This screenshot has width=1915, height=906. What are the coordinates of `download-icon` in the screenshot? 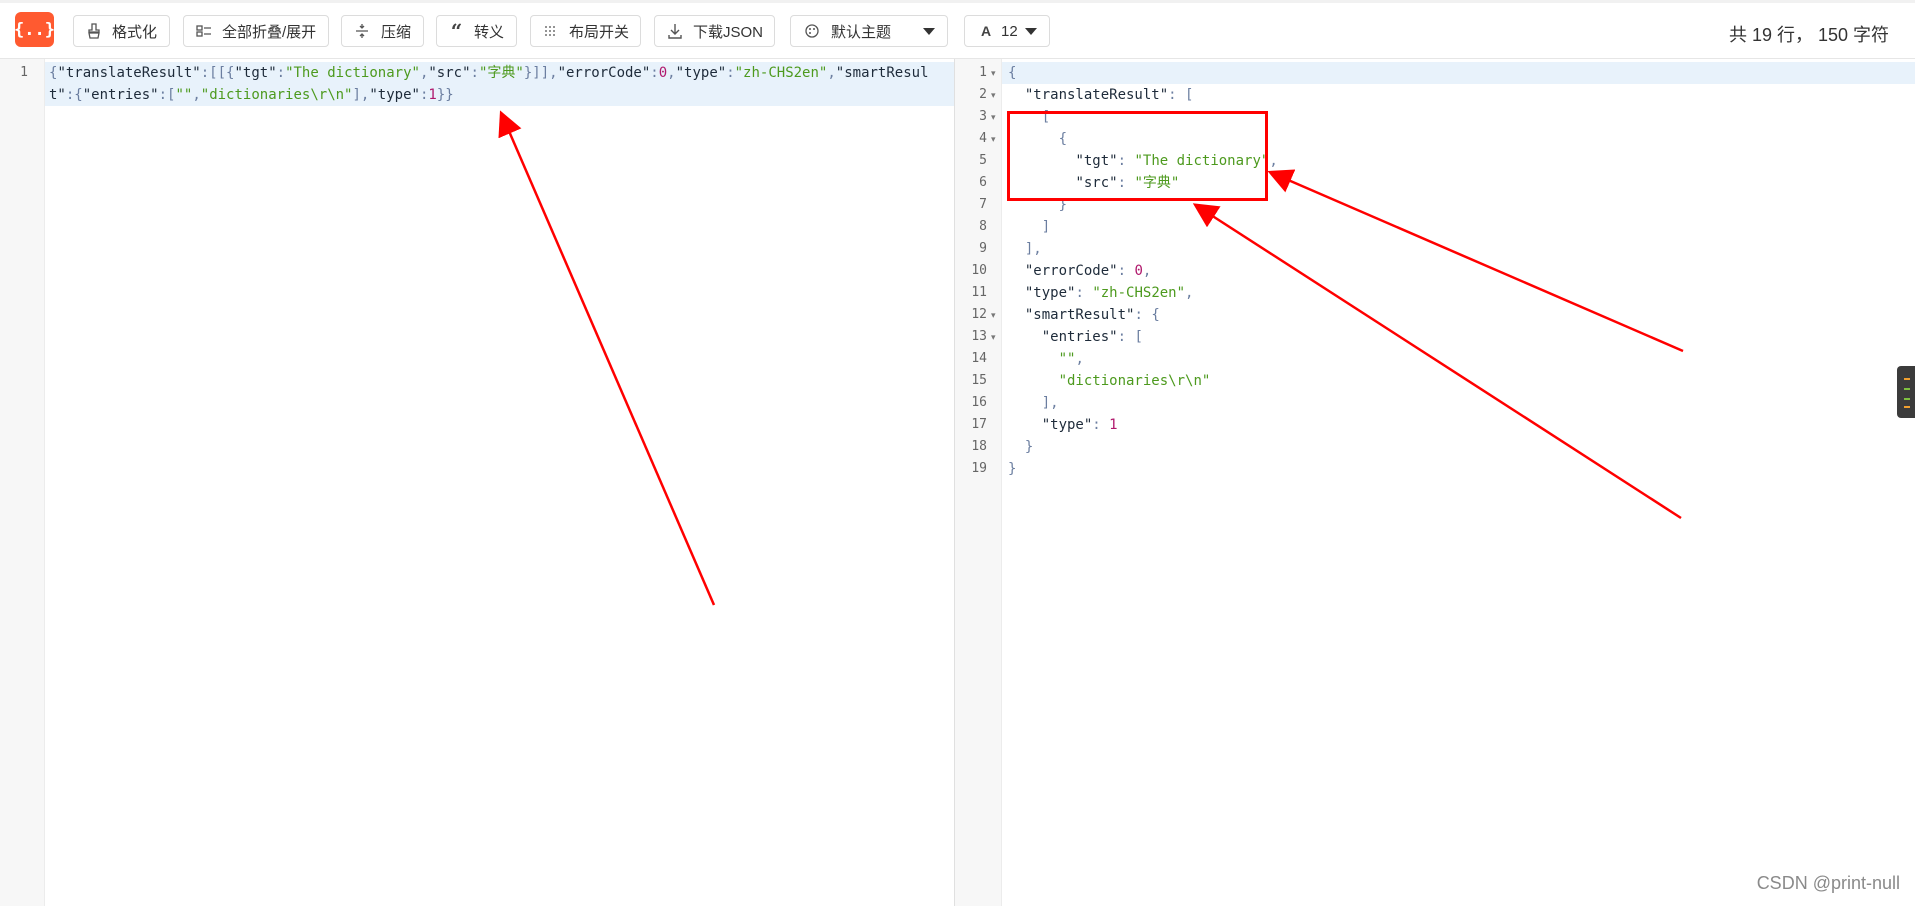 It's located at (675, 31).